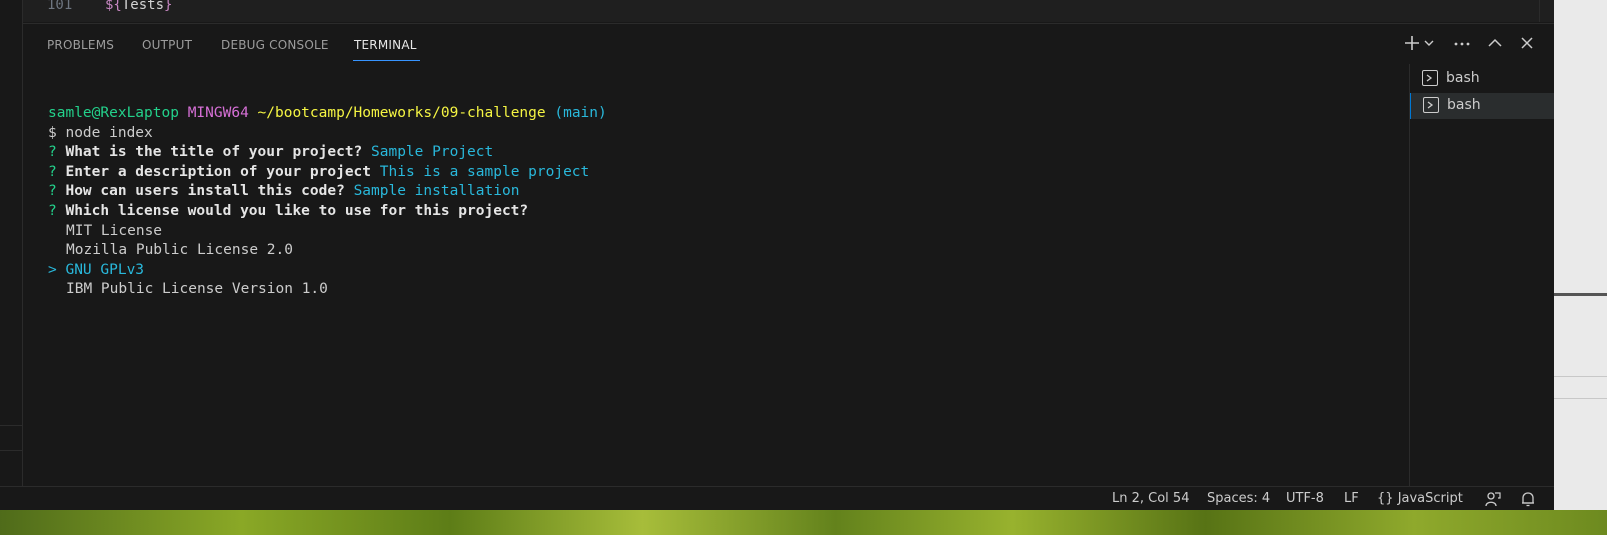 This screenshot has width=1607, height=535. What do you see at coordinates (401, 113) in the screenshot?
I see `prompt-path: ~/bootcamp/Homeworks/09-challenge` at bounding box center [401, 113].